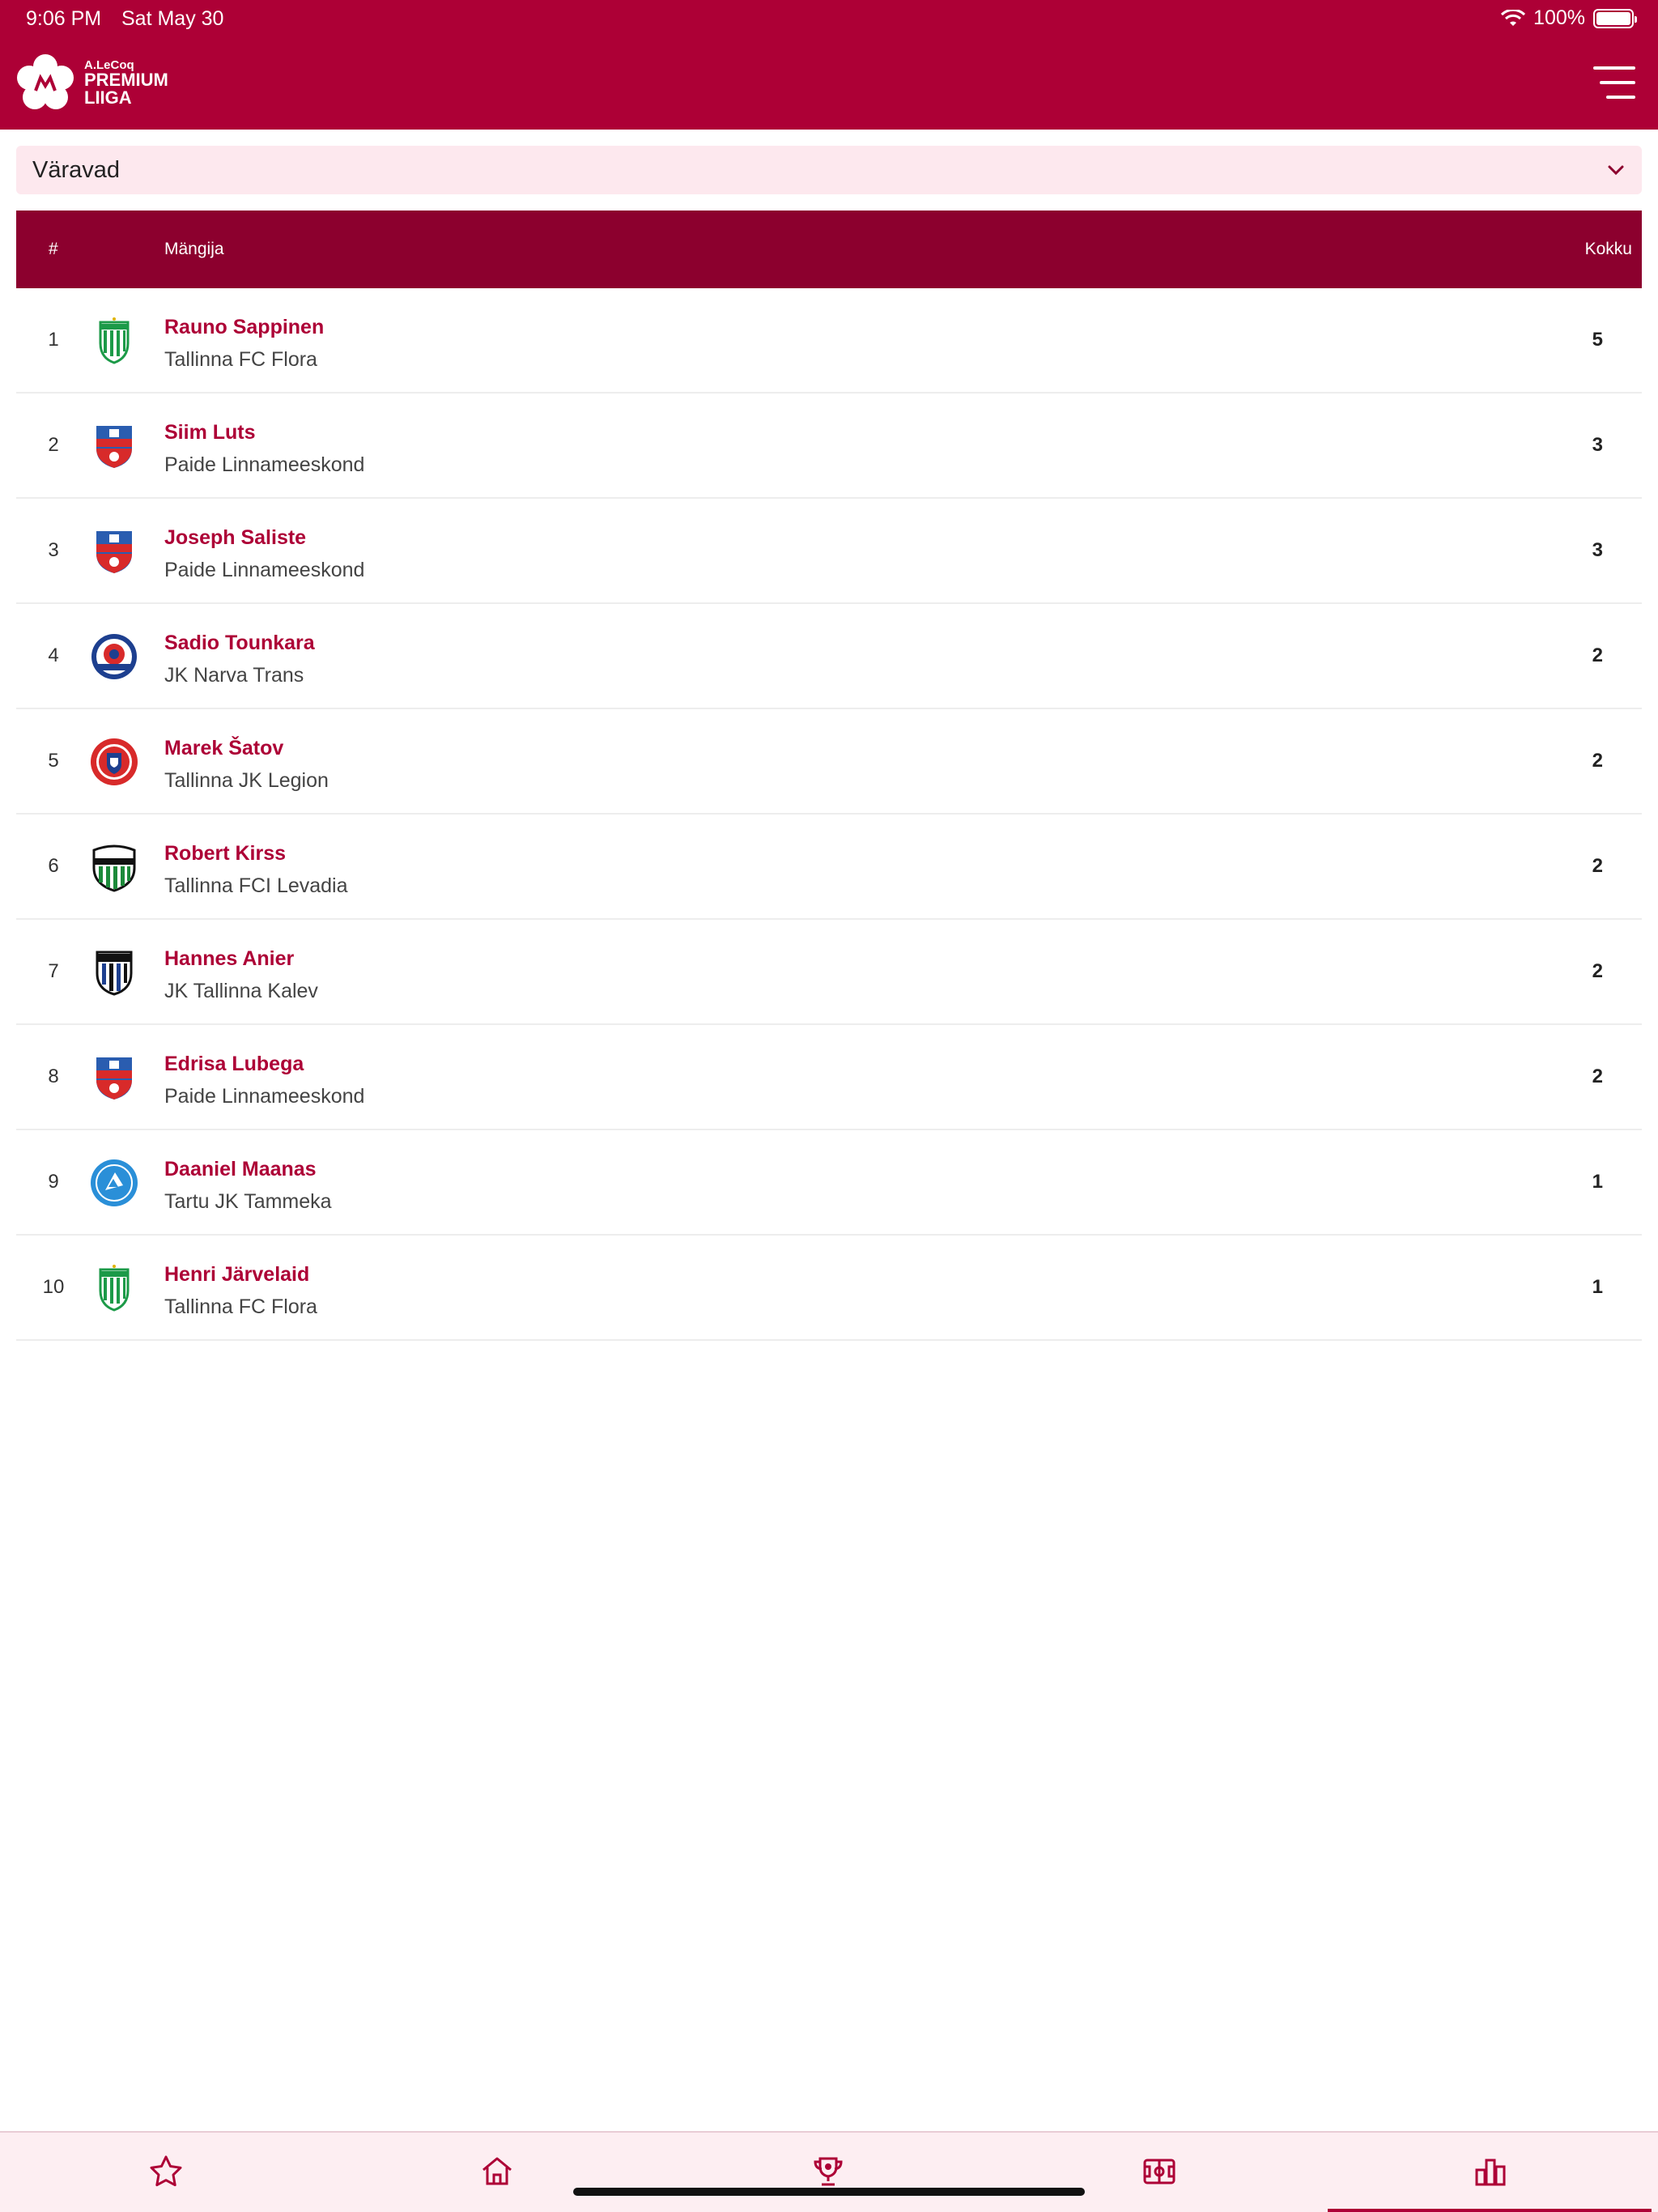 The width and height of the screenshot is (1658, 2212). Describe the element at coordinates (829, 2192) in the screenshot. I see `home-indicator` at that location.